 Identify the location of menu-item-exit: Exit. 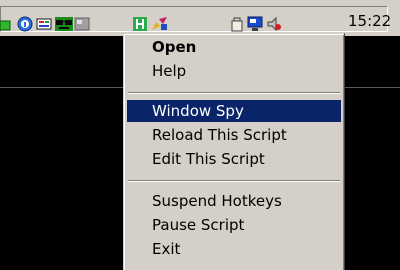
(234, 249).